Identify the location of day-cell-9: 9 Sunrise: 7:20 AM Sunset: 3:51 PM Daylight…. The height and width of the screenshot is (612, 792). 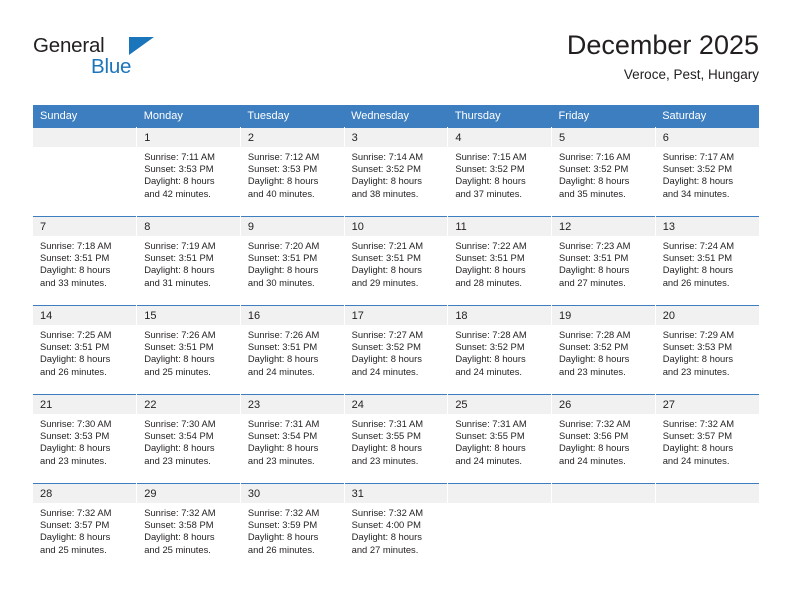
(292, 261).